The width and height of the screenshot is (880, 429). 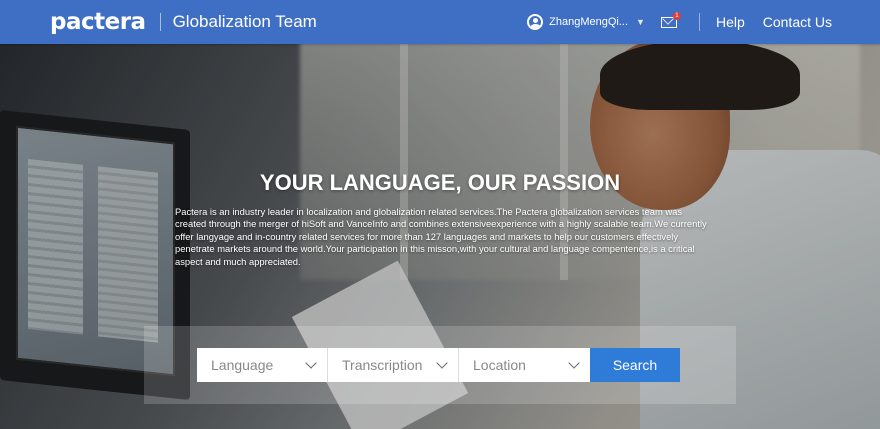 I want to click on header-right: ZhangMengQi... ▼ 1 Help Contact Us, so click(x=679, y=22).